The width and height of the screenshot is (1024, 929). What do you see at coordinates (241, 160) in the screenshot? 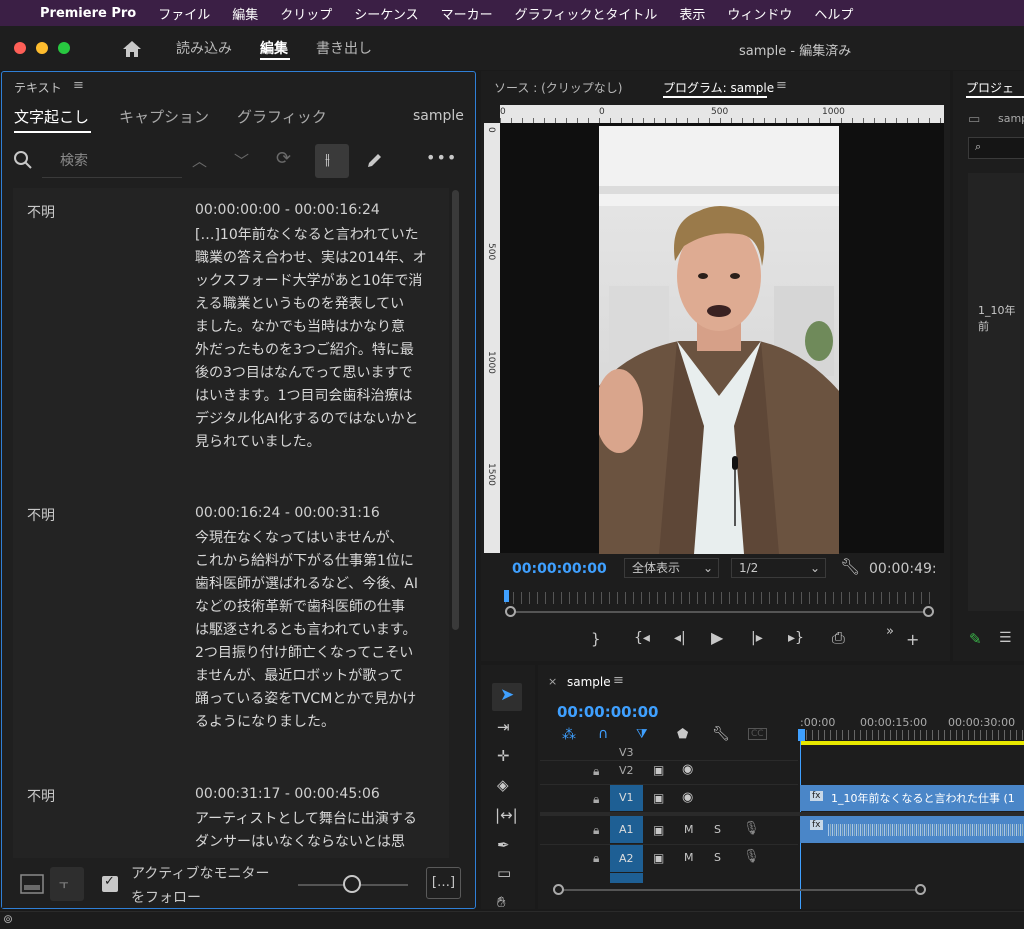
I see `chevron-down-icon: ﹀` at bounding box center [241, 160].